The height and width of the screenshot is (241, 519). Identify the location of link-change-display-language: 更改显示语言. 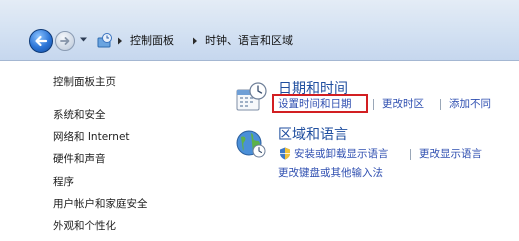
(450, 154).